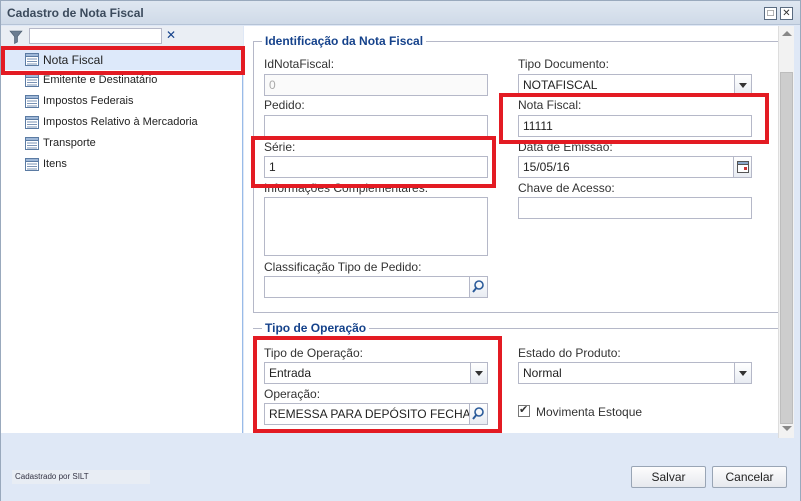  I want to click on scroll-thumb, so click(786, 248).